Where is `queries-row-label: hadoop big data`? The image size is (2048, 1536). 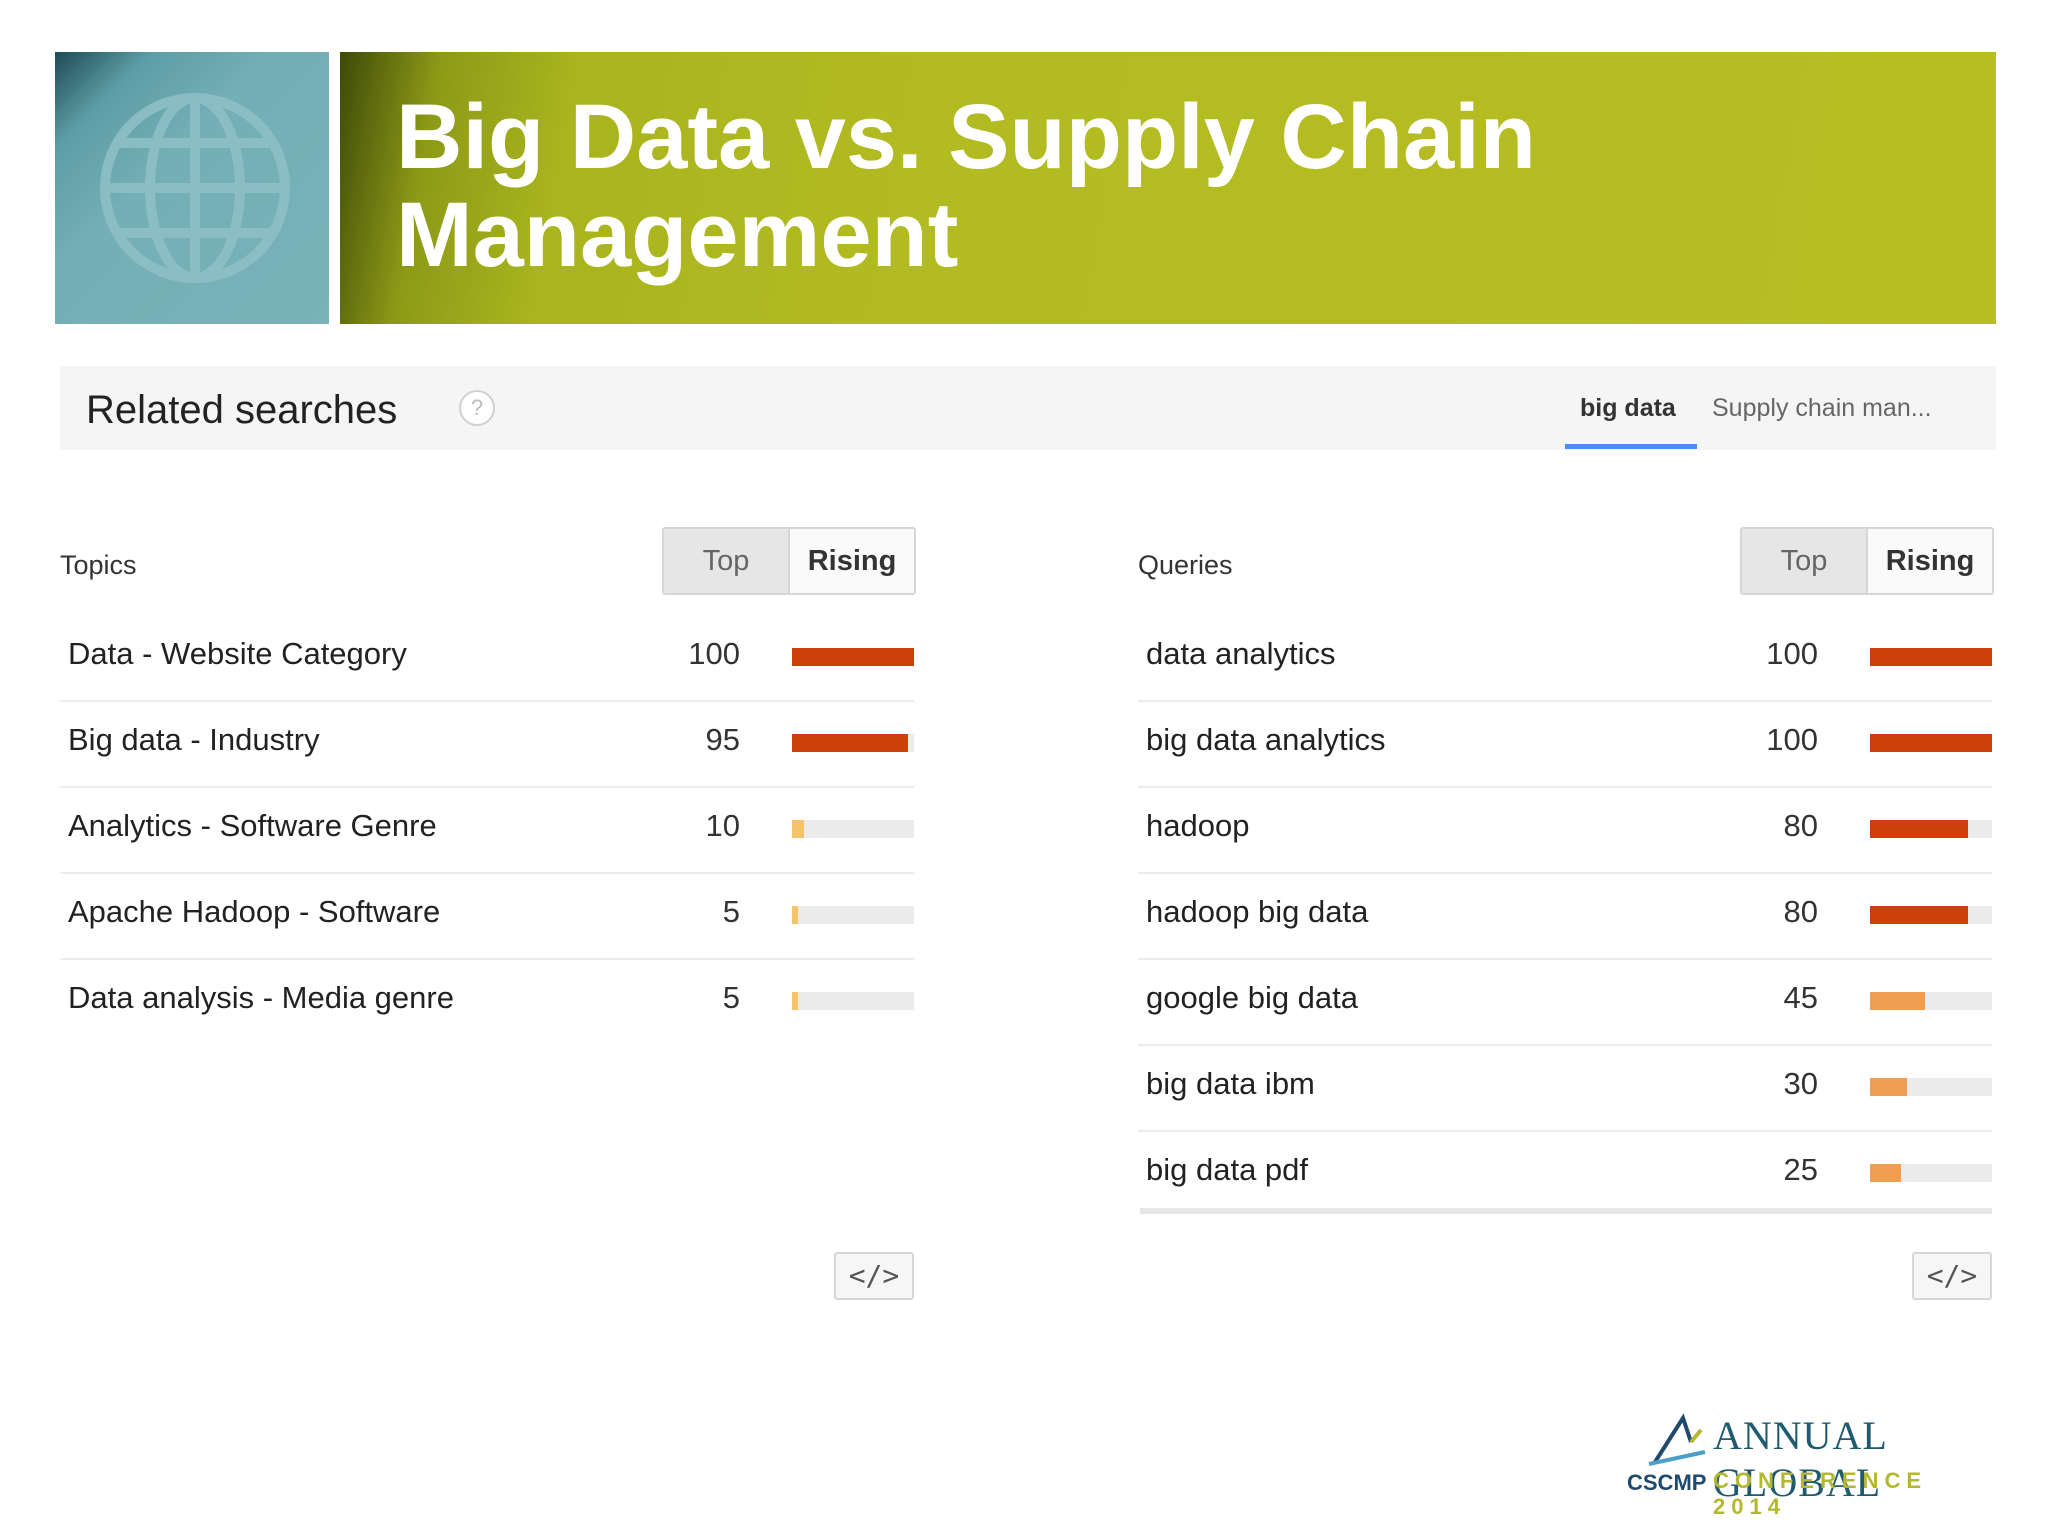
queries-row-label: hadoop big data is located at coordinates (1257, 911).